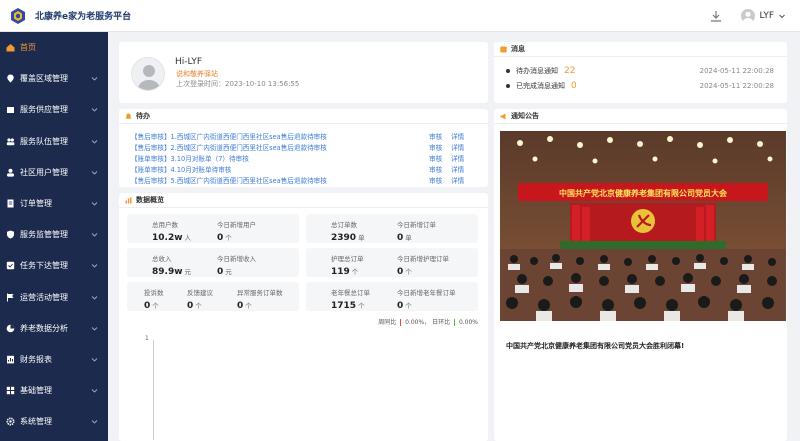  I want to click on user-name: LYF, so click(767, 16).